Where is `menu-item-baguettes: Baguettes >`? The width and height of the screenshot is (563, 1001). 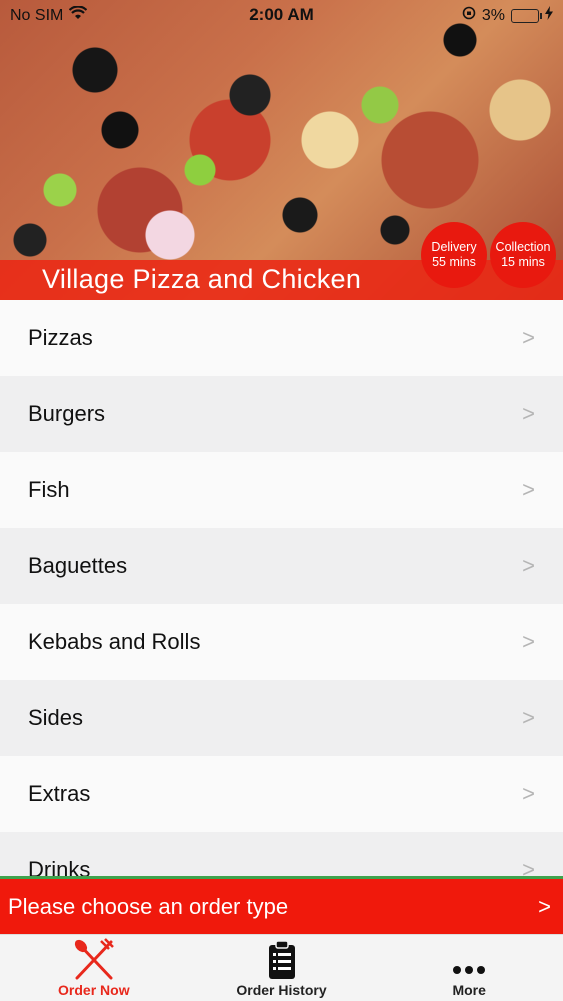
menu-item-baguettes: Baguettes > is located at coordinates (281, 566).